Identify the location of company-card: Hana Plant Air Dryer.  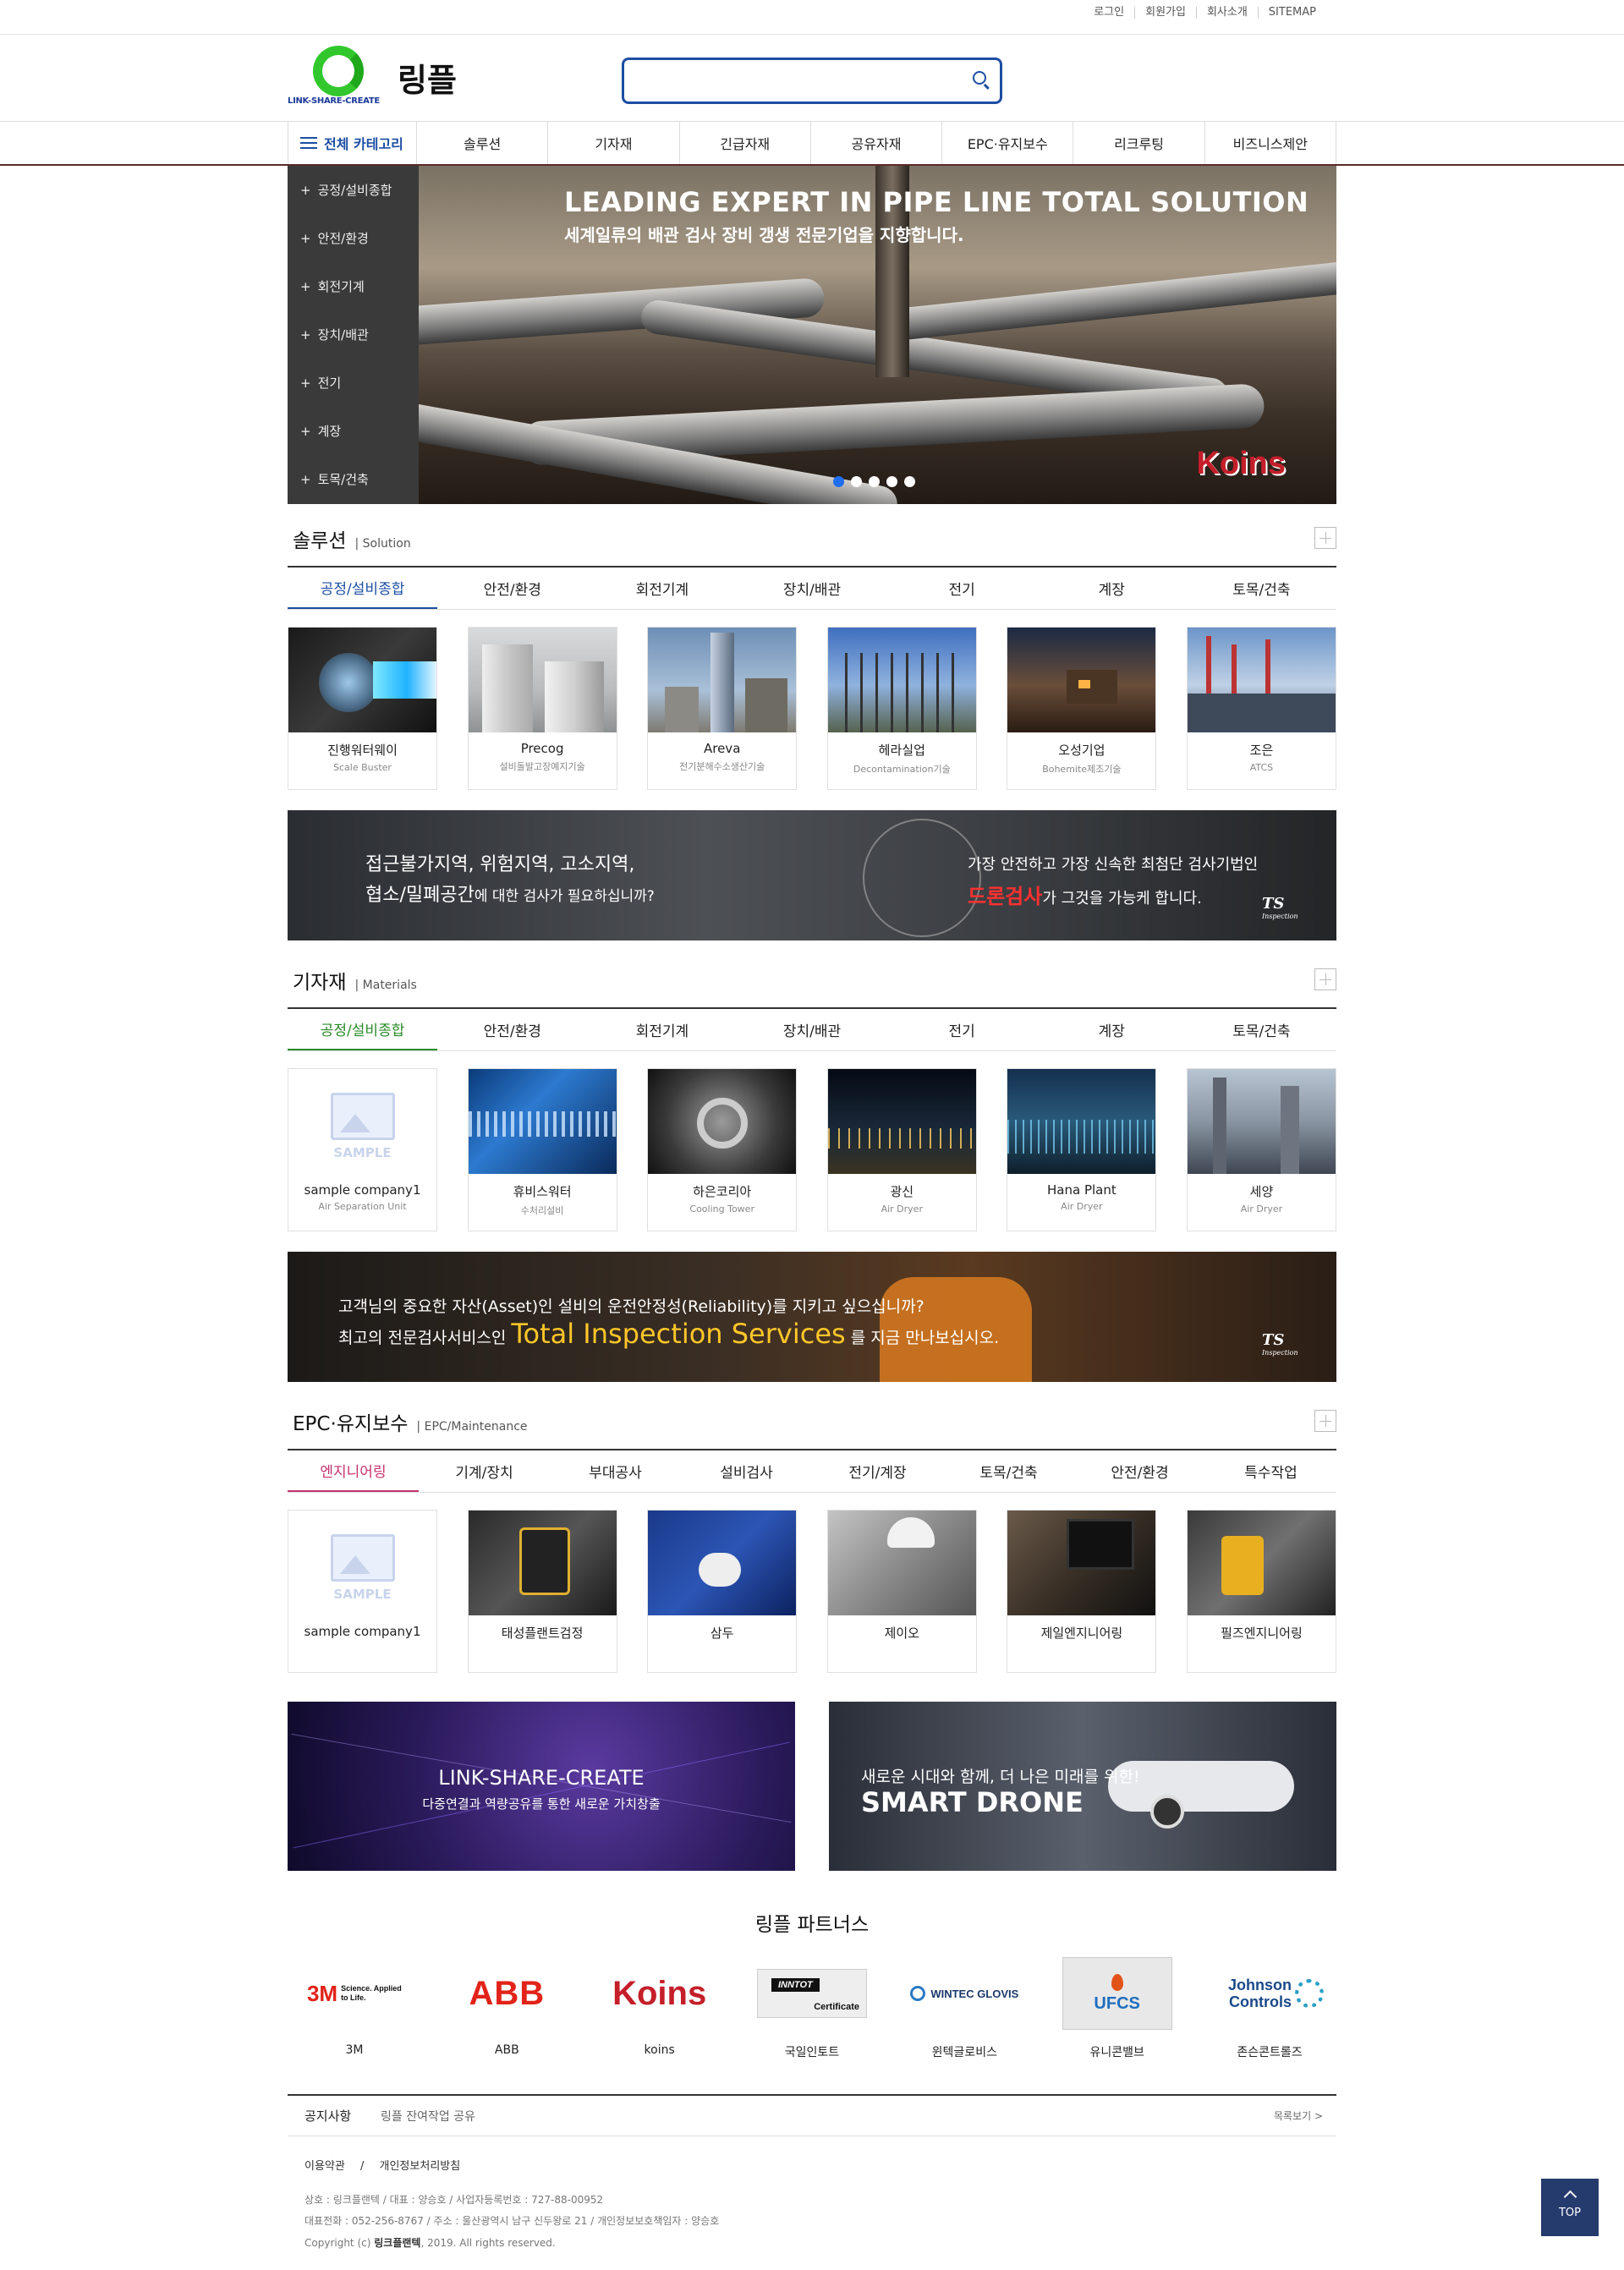
(1082, 1149).